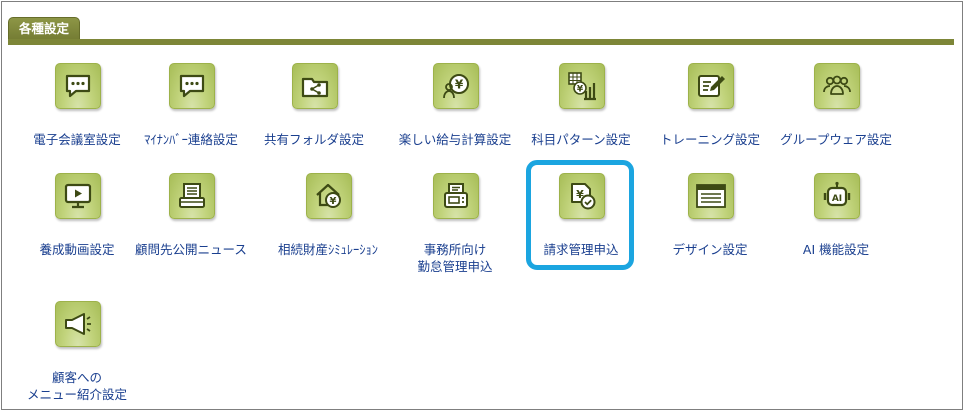  I want to click on ai-robot-icon: AI, so click(837, 196).